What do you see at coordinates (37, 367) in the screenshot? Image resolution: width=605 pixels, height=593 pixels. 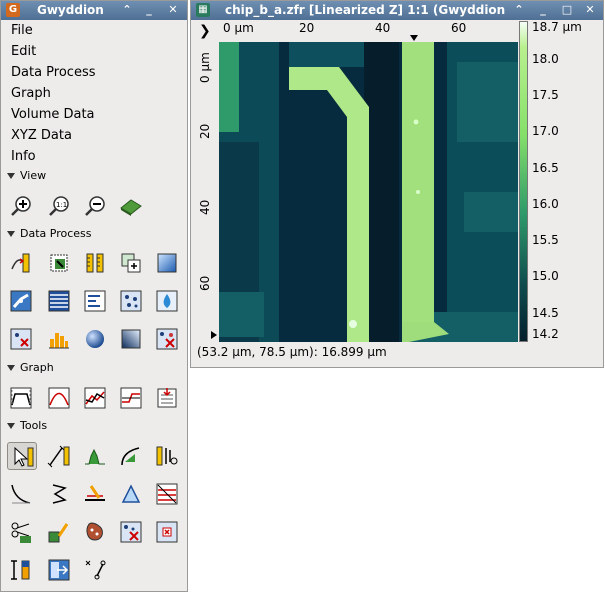 I see `section-graph-label: Graph` at bounding box center [37, 367].